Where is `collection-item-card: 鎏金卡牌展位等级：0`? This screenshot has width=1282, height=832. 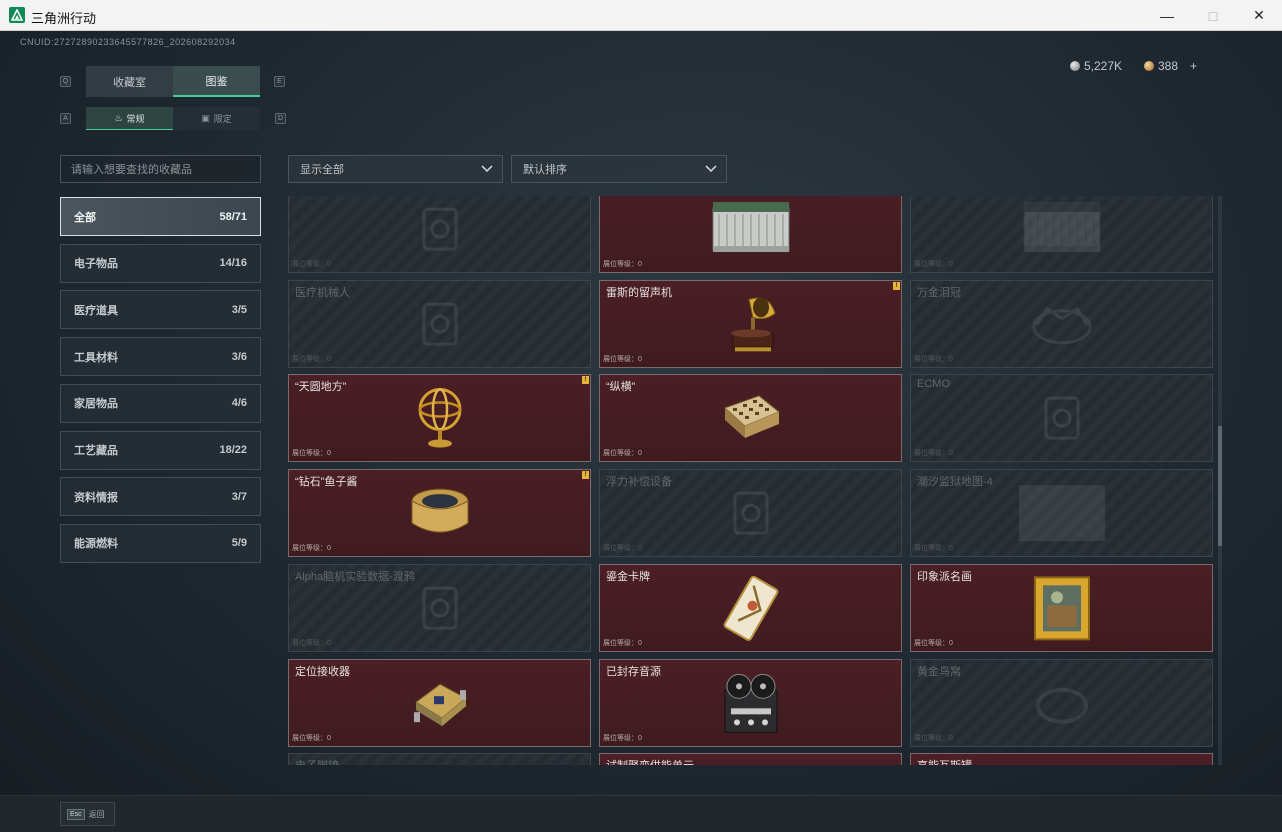 collection-item-card: 鎏金卡牌展位等级：0 is located at coordinates (750, 607).